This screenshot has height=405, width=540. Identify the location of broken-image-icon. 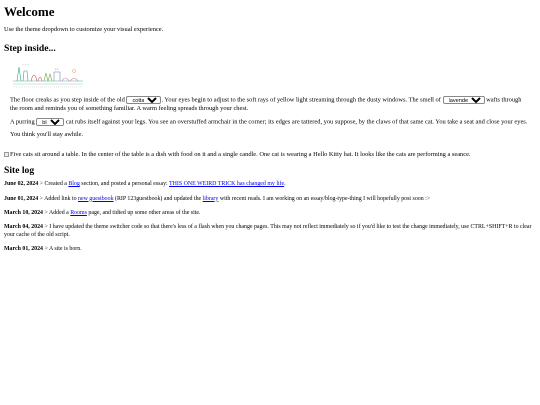
(6, 155).